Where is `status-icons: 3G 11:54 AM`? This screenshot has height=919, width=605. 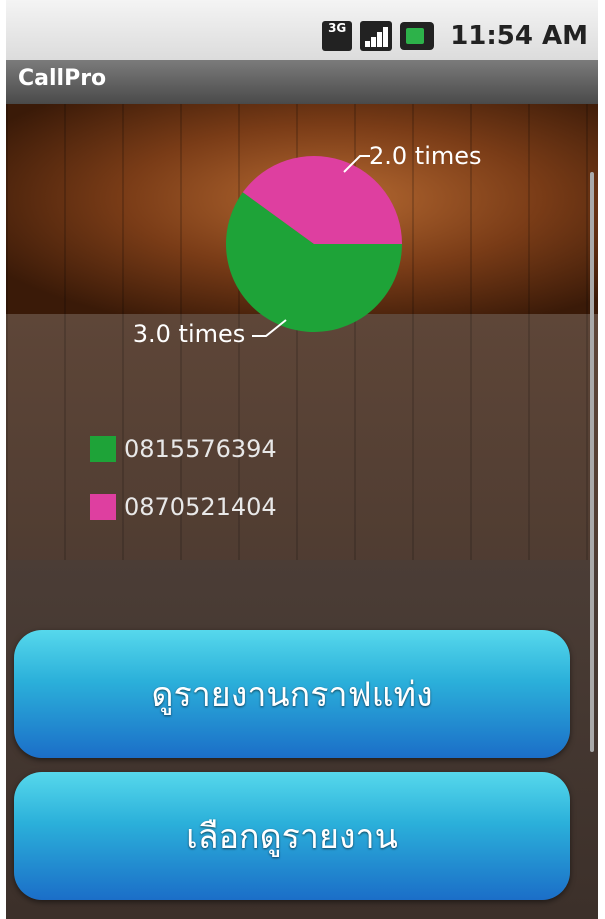
status-icons: 3G 11:54 AM is located at coordinates (455, 36).